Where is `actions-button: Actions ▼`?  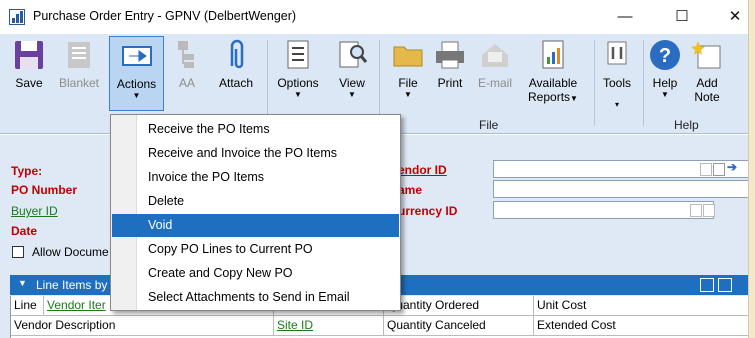 actions-button: Actions ▼ is located at coordinates (136, 73).